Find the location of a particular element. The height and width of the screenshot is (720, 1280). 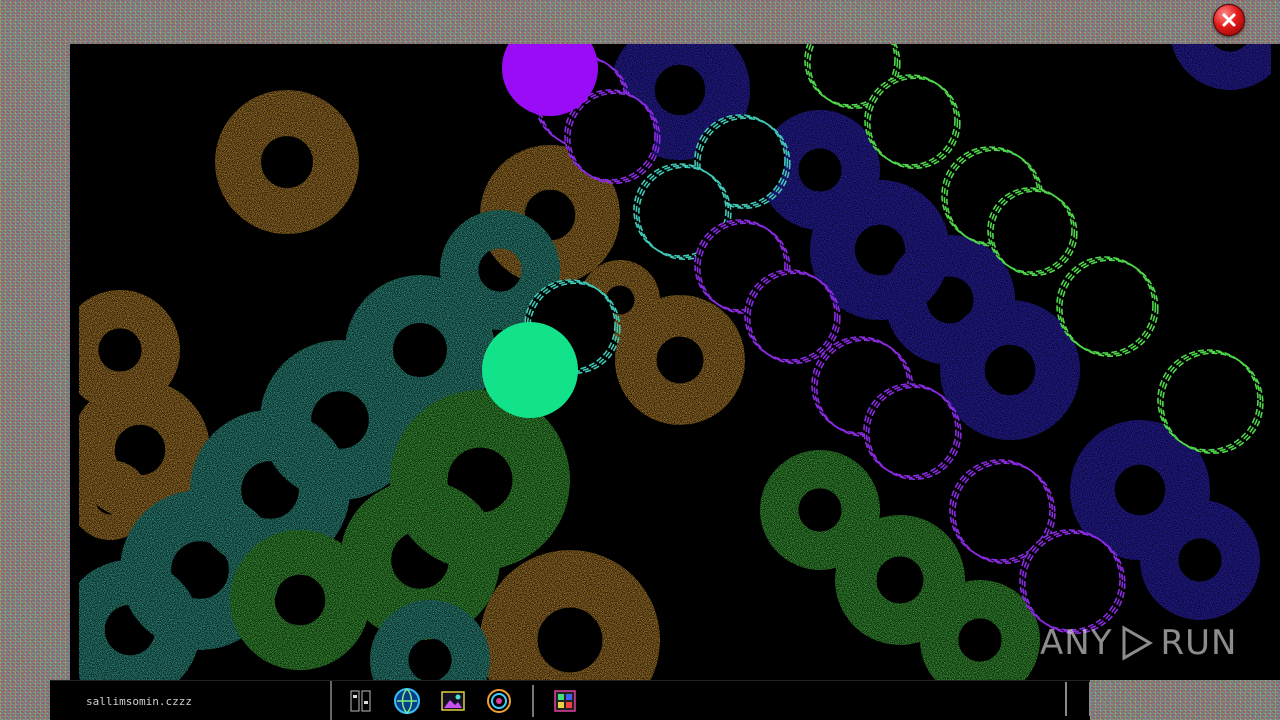

taskbar-task-label: sallimsomin.czzz is located at coordinates (191, 700).